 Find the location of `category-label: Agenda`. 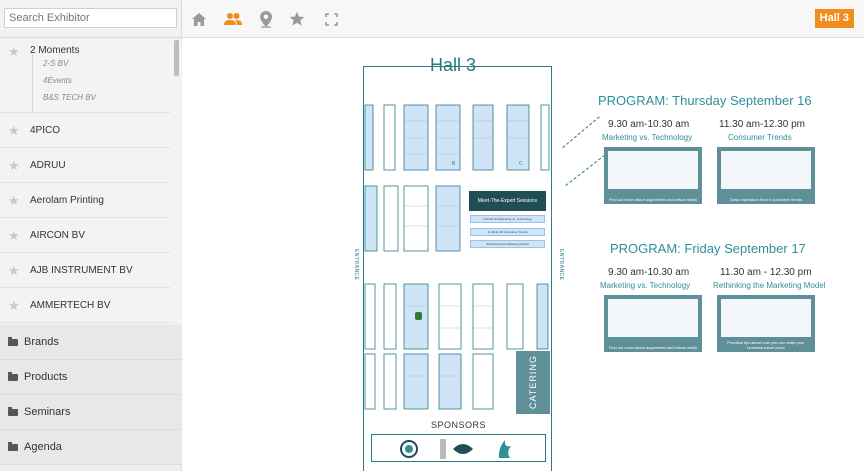

category-label: Agenda is located at coordinates (43, 447).